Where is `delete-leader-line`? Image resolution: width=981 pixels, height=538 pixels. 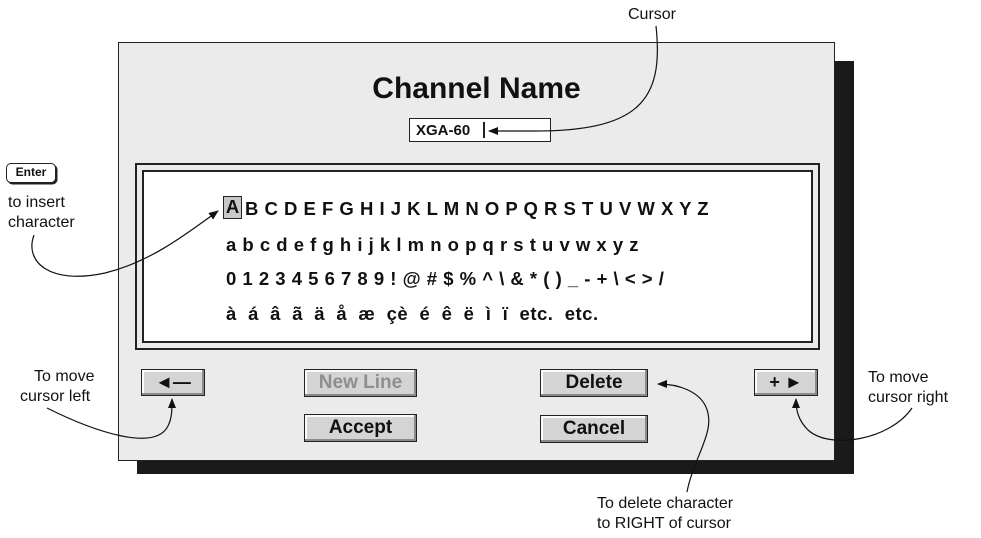 delete-leader-line is located at coordinates (683, 436).